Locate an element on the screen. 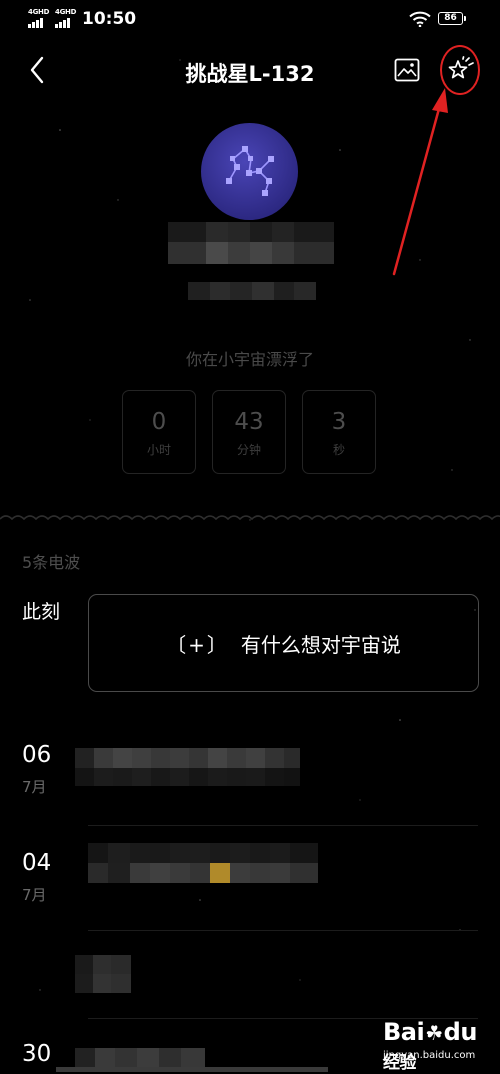 The height and width of the screenshot is (1074, 500). pointer-arrow is located at coordinates (420, 182).